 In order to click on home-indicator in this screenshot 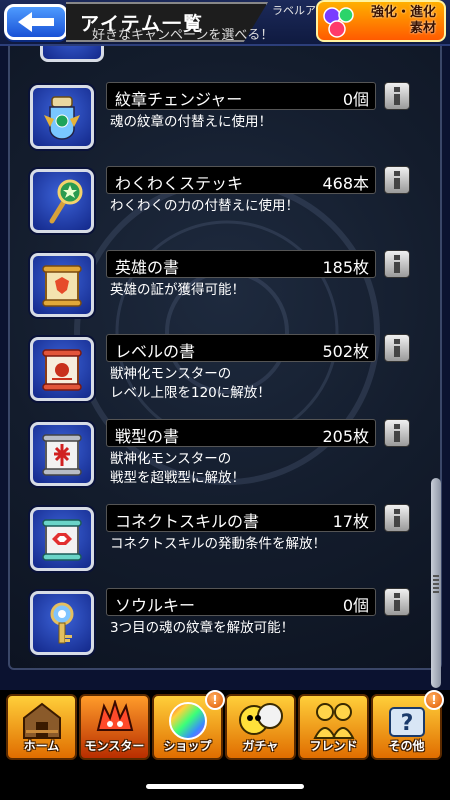, I will do `click(225, 786)`.